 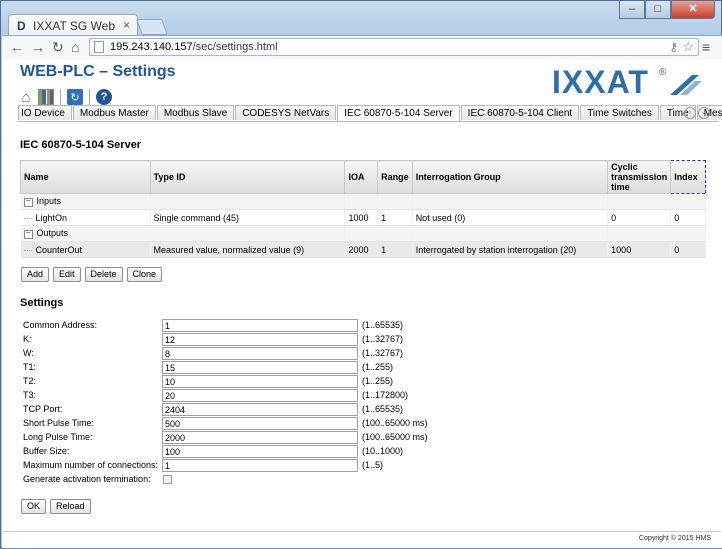 I want to click on tab-scroll-right-icon: ›, so click(x=690, y=113).